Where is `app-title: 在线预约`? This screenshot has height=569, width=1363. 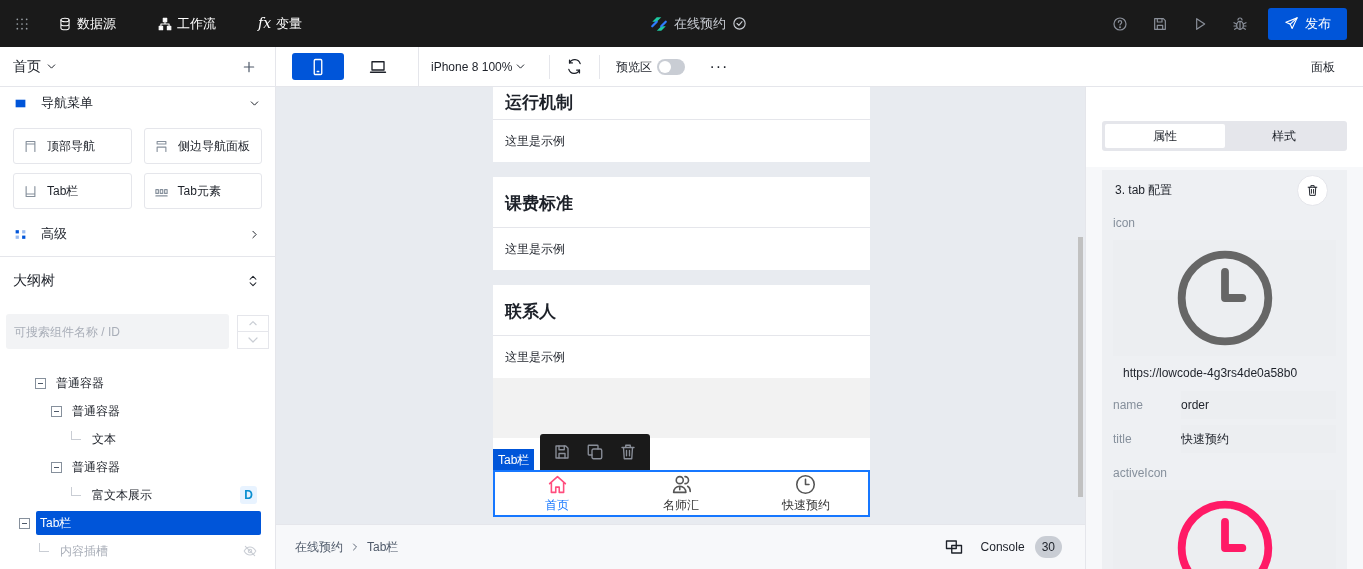 app-title: 在线预约 is located at coordinates (699, 23).